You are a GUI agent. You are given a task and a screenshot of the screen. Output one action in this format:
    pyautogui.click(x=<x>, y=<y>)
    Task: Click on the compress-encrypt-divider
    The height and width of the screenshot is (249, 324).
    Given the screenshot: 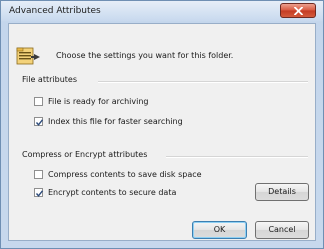 What is the action you would take?
    pyautogui.click(x=237, y=157)
    